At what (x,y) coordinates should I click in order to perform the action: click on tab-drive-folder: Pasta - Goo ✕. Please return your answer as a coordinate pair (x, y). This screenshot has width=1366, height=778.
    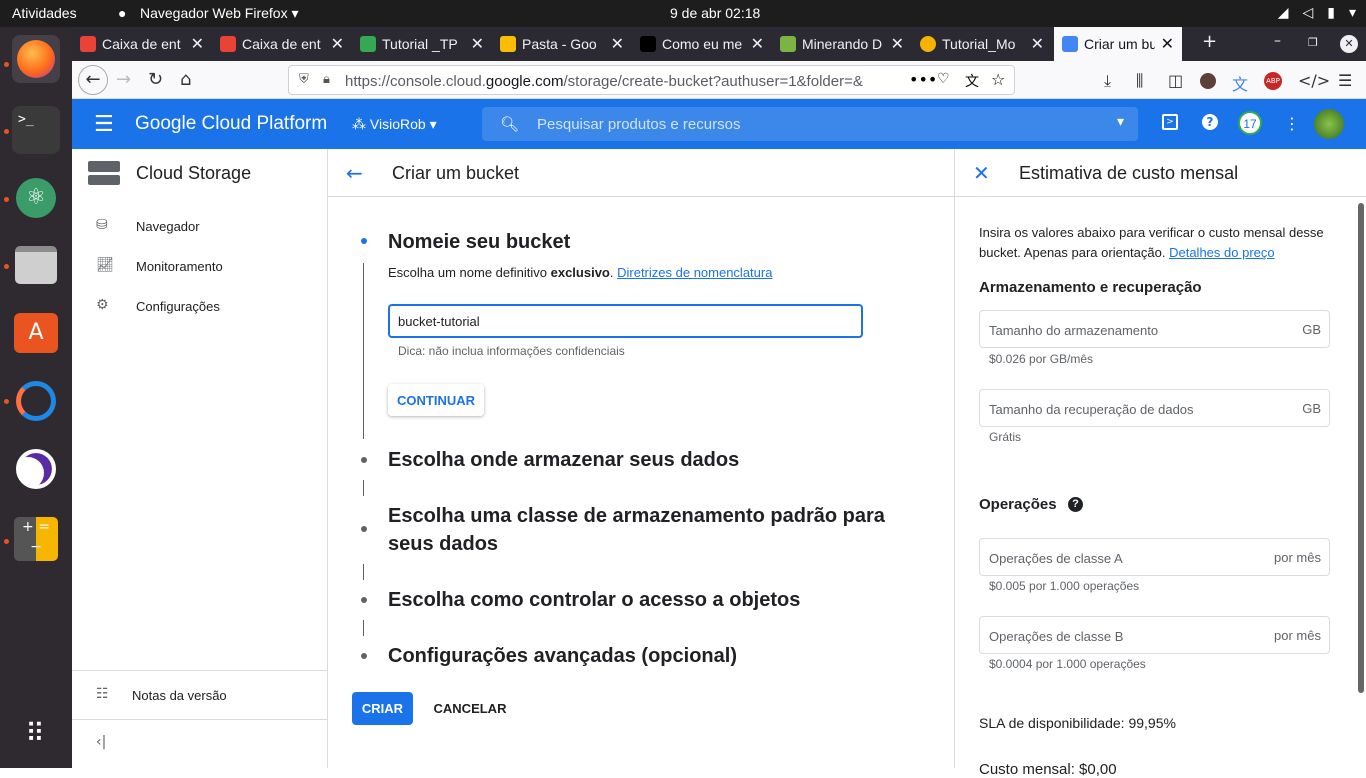
    Looking at the image, I should click on (562, 44).